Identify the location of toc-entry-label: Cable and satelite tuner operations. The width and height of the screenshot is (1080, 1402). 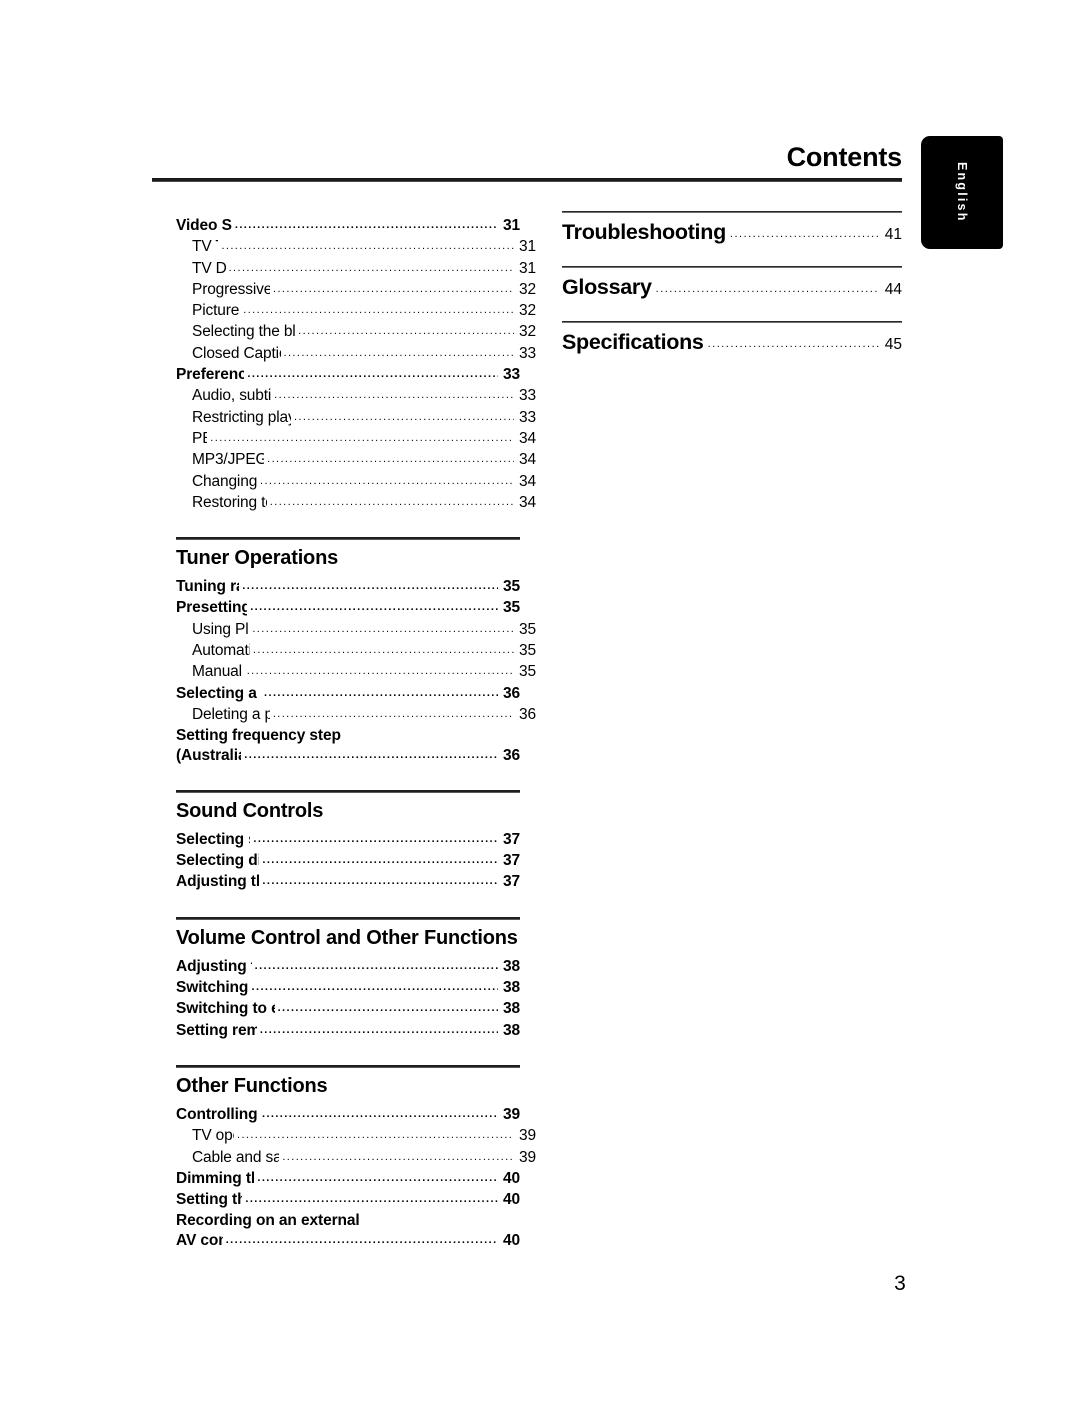
(236, 1157).